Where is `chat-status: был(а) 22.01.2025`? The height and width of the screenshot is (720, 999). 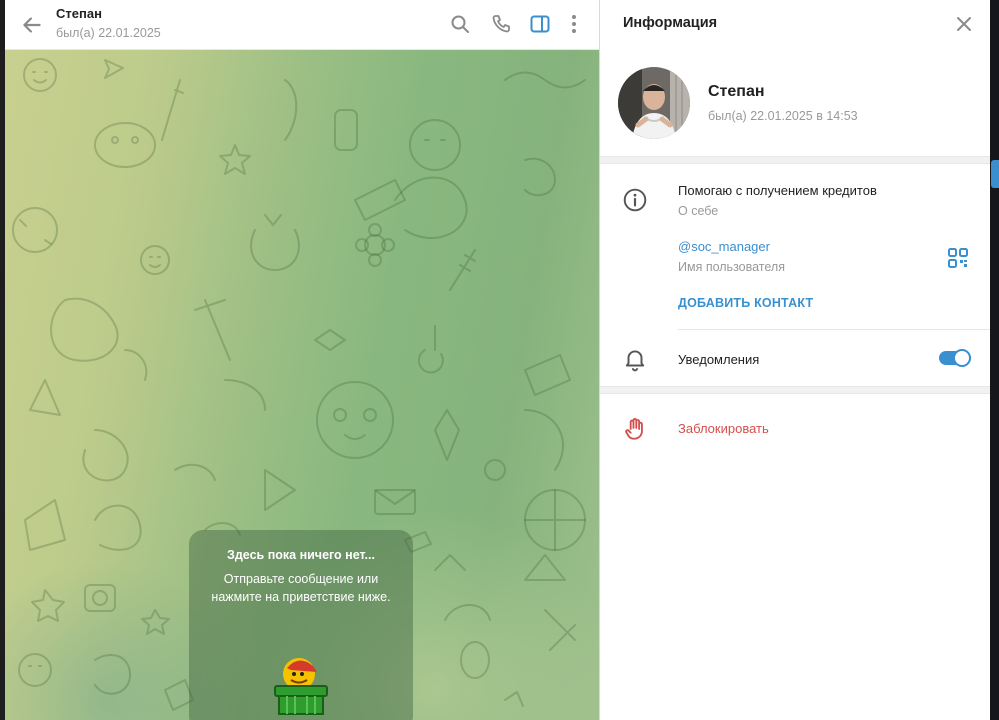 chat-status: был(а) 22.01.2025 is located at coordinates (108, 33).